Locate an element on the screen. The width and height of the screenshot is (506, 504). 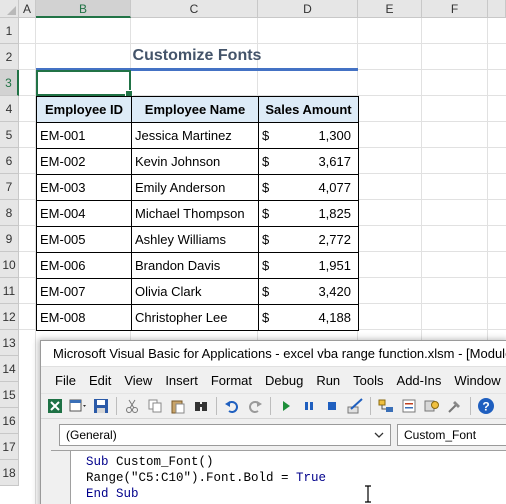
cell-employee-name: Christopher Lee is located at coordinates (195, 317).